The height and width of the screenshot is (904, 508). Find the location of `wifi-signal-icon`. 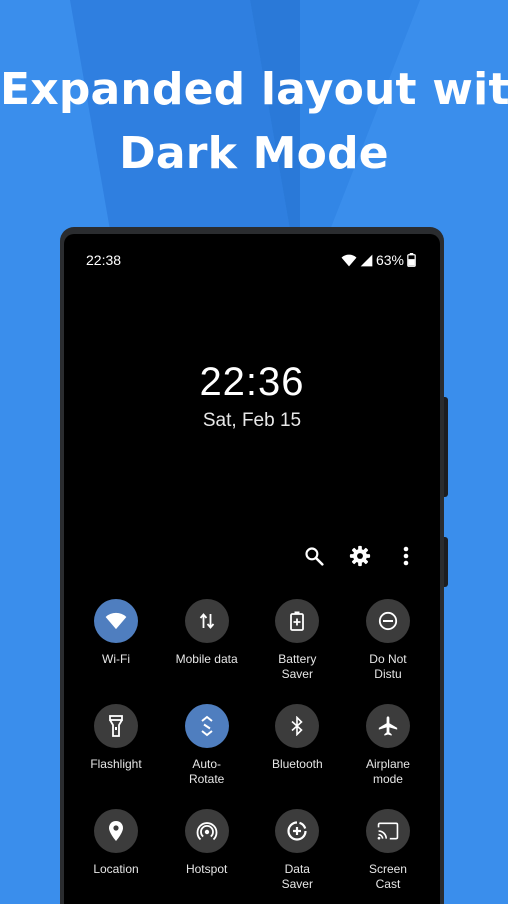

wifi-signal-icon is located at coordinates (349, 260).